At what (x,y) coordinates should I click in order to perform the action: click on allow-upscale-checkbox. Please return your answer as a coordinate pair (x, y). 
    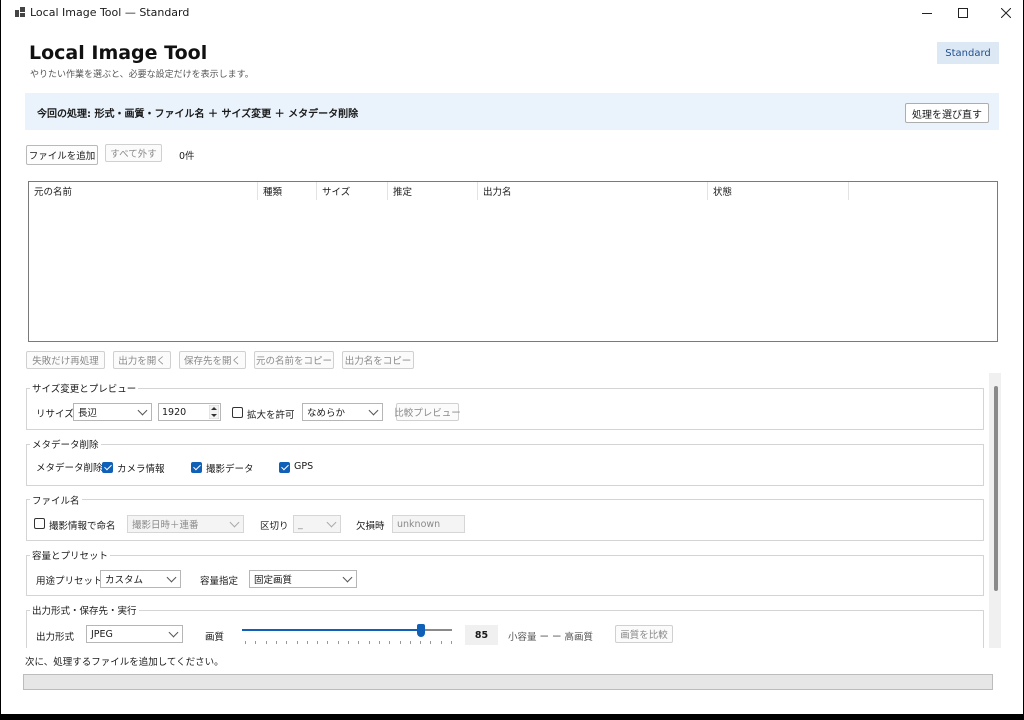
    Looking at the image, I should click on (237, 412).